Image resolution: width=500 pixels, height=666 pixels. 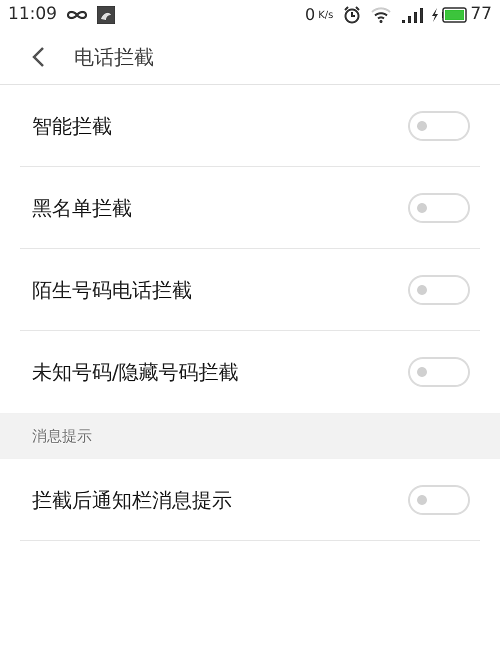 I want to click on app-icon, so click(x=106, y=15).